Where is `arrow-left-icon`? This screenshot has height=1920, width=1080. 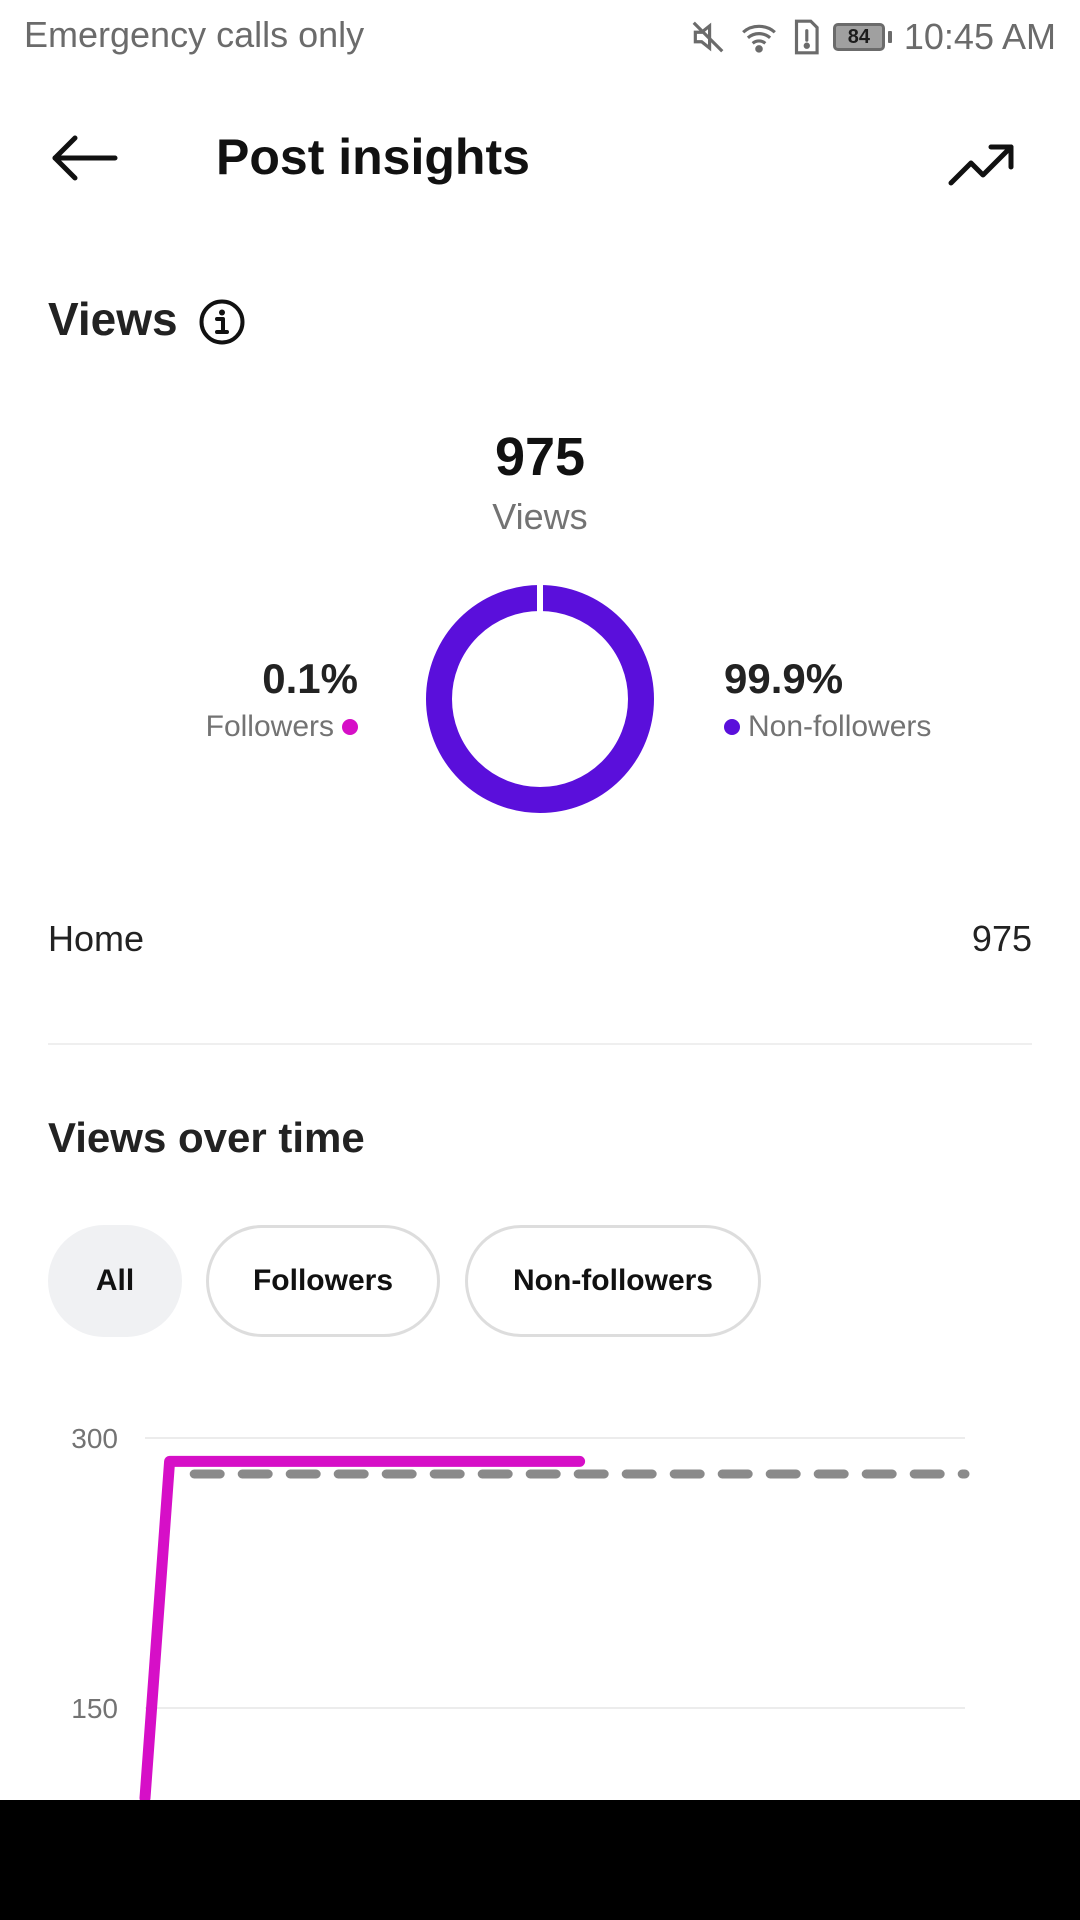 arrow-left-icon is located at coordinates (85, 158).